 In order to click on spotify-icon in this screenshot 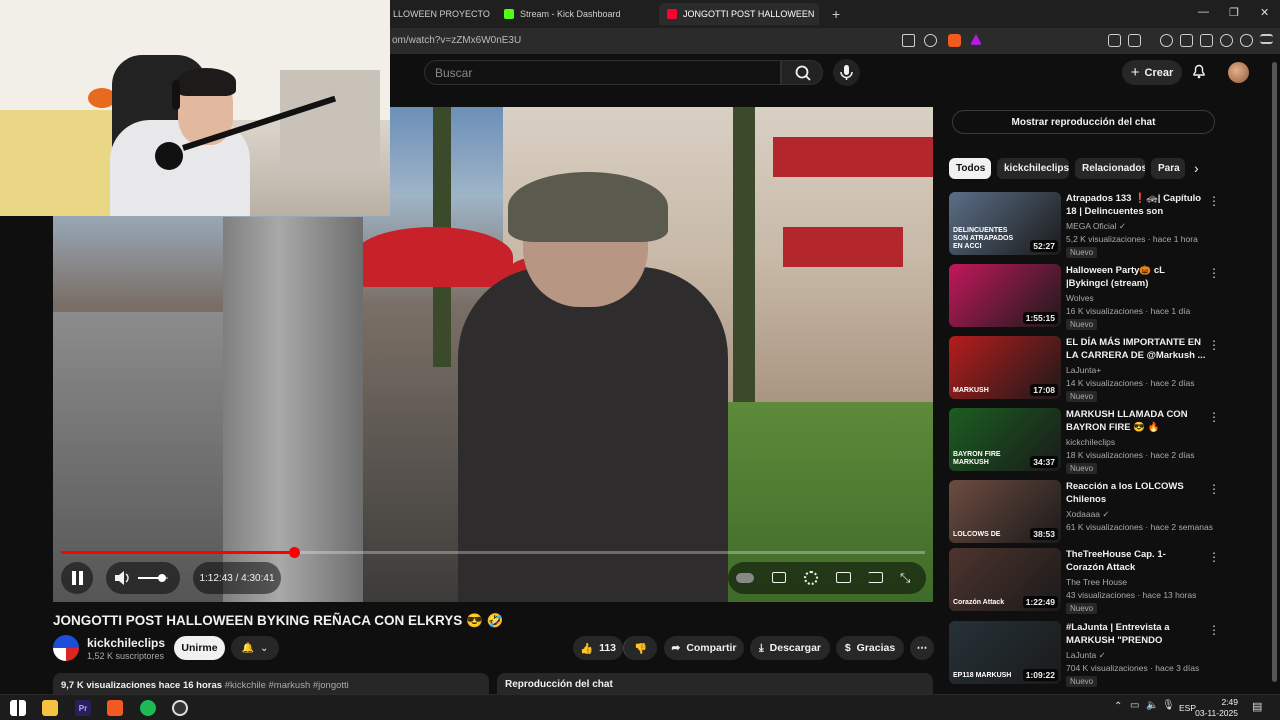, I will do `click(148, 708)`.